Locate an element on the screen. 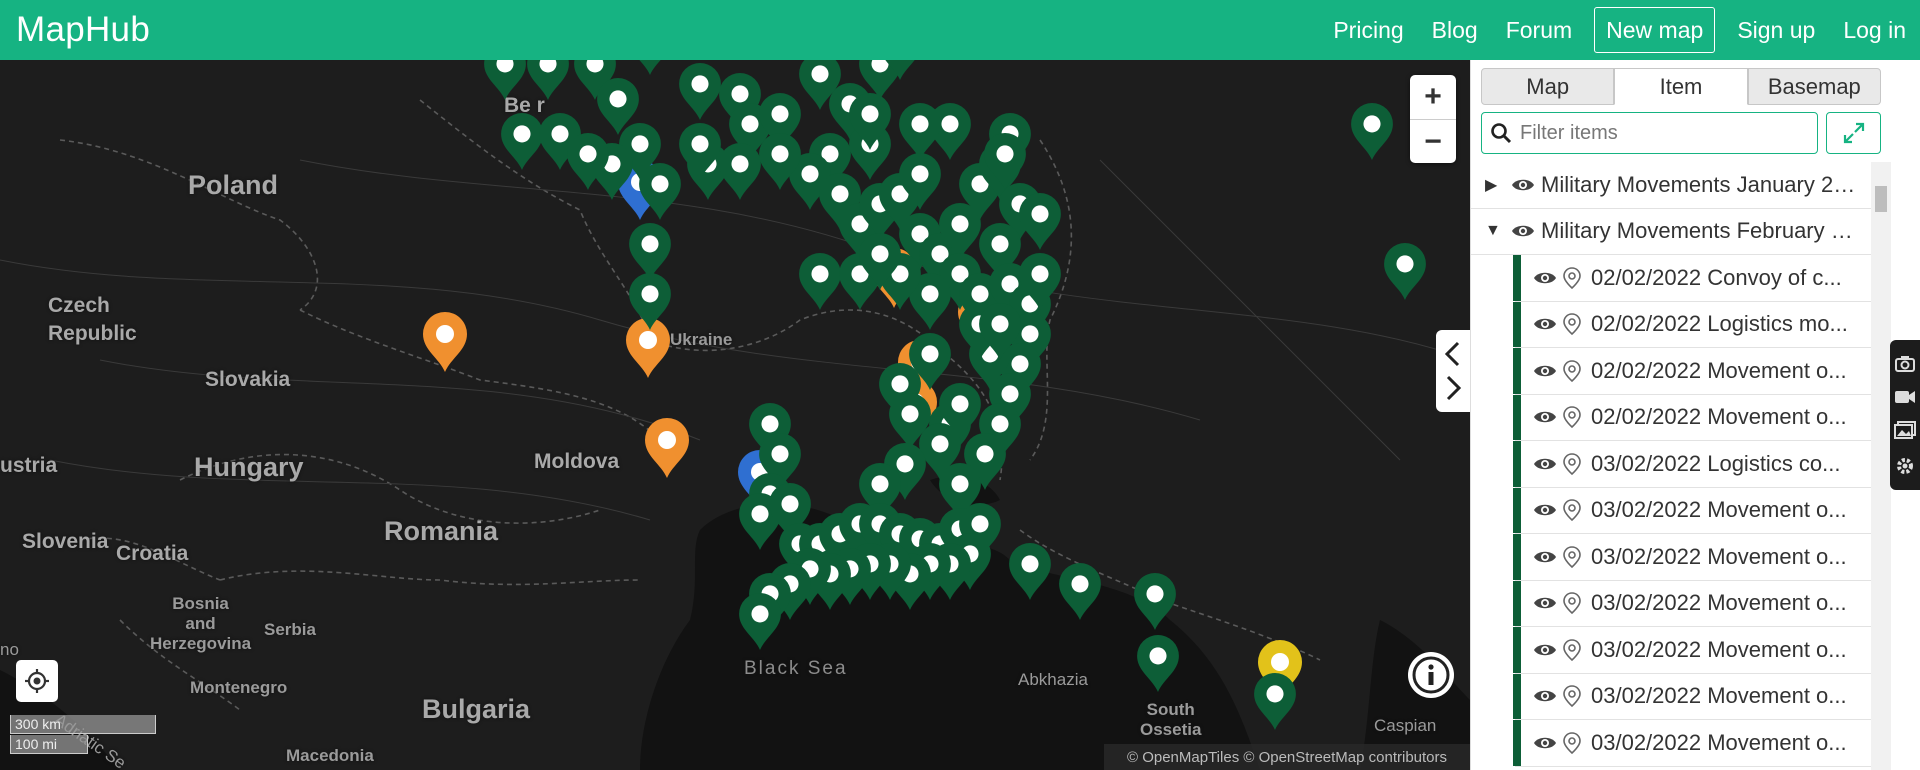  search-icon is located at coordinates (1501, 133).